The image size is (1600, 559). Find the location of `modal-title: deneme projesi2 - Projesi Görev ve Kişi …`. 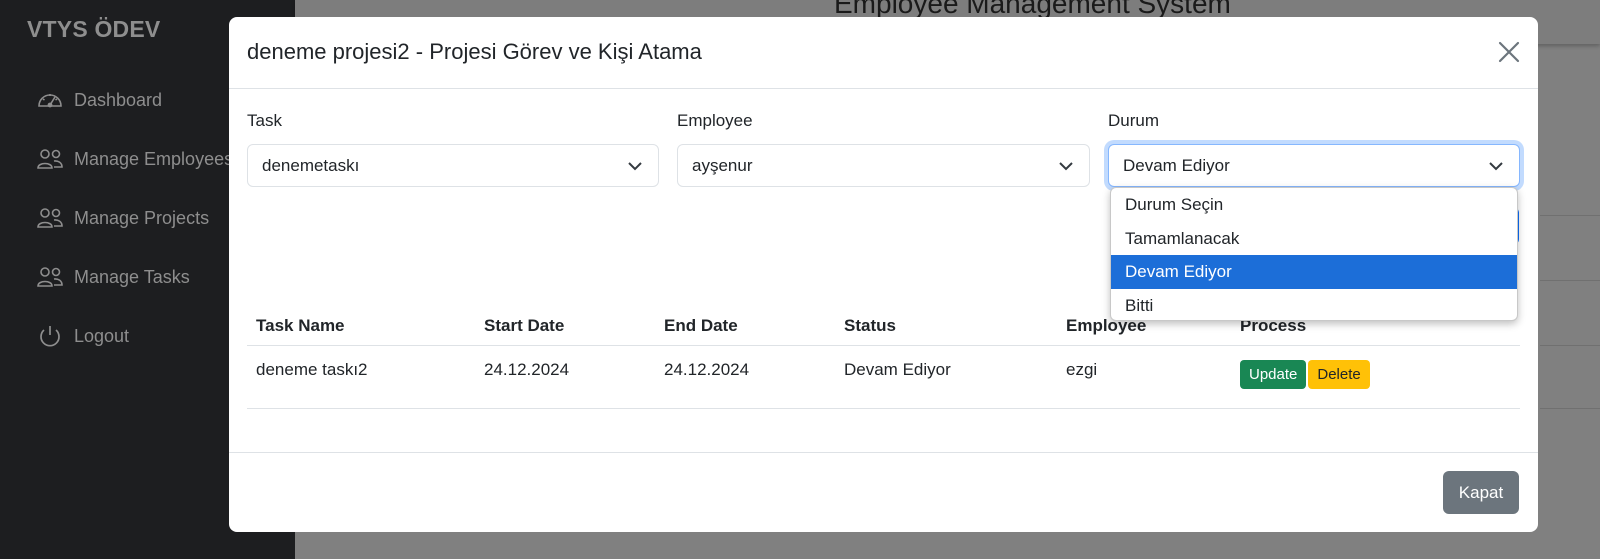

modal-title: deneme projesi2 - Projesi Görev ve Kişi … is located at coordinates (474, 51).